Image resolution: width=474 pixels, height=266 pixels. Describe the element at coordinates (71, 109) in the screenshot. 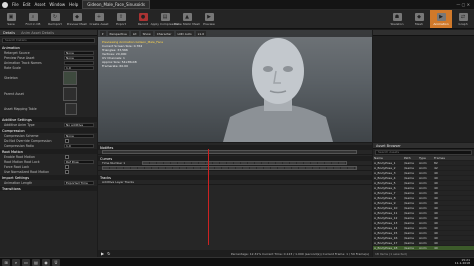

I see `asset-mapping-thumbnail` at that location.